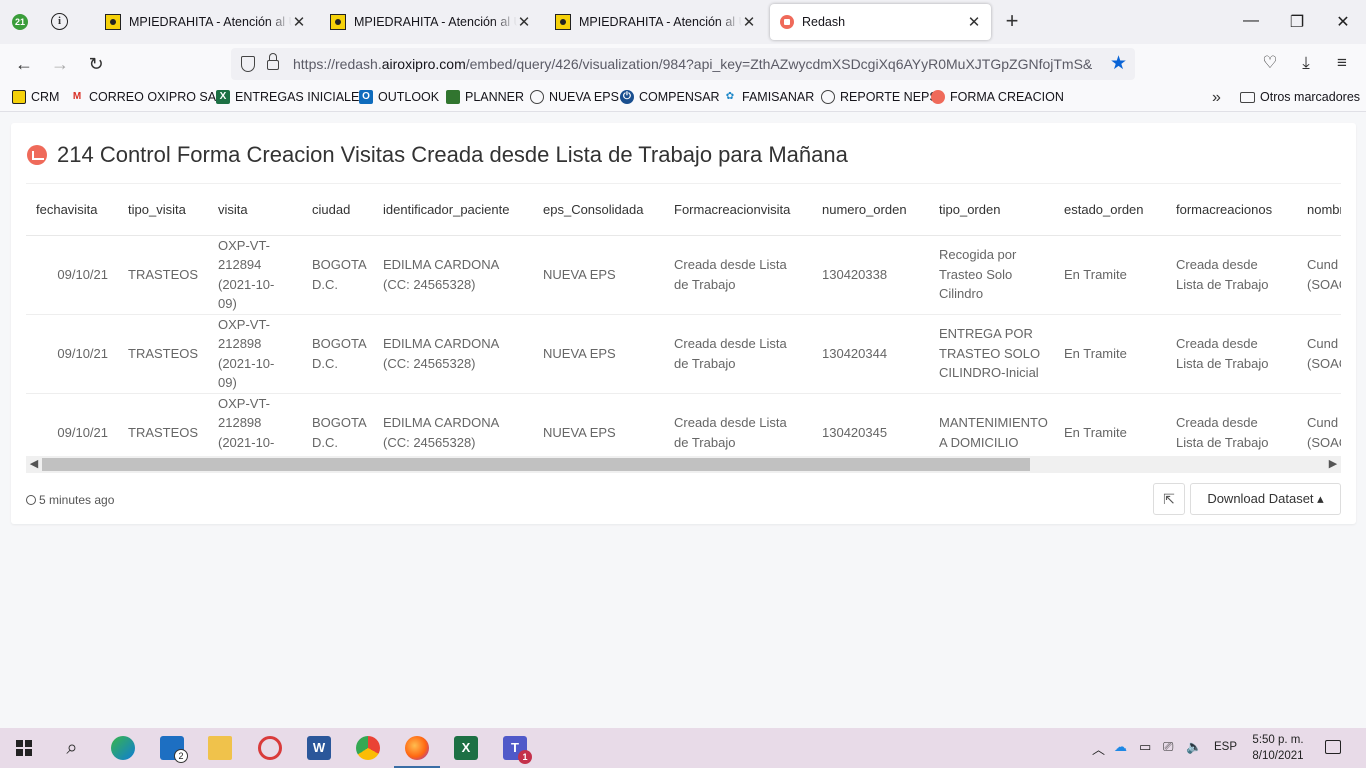 The width and height of the screenshot is (1366, 768). What do you see at coordinates (24, 748) in the screenshot?
I see `windows-start-icon` at bounding box center [24, 748].